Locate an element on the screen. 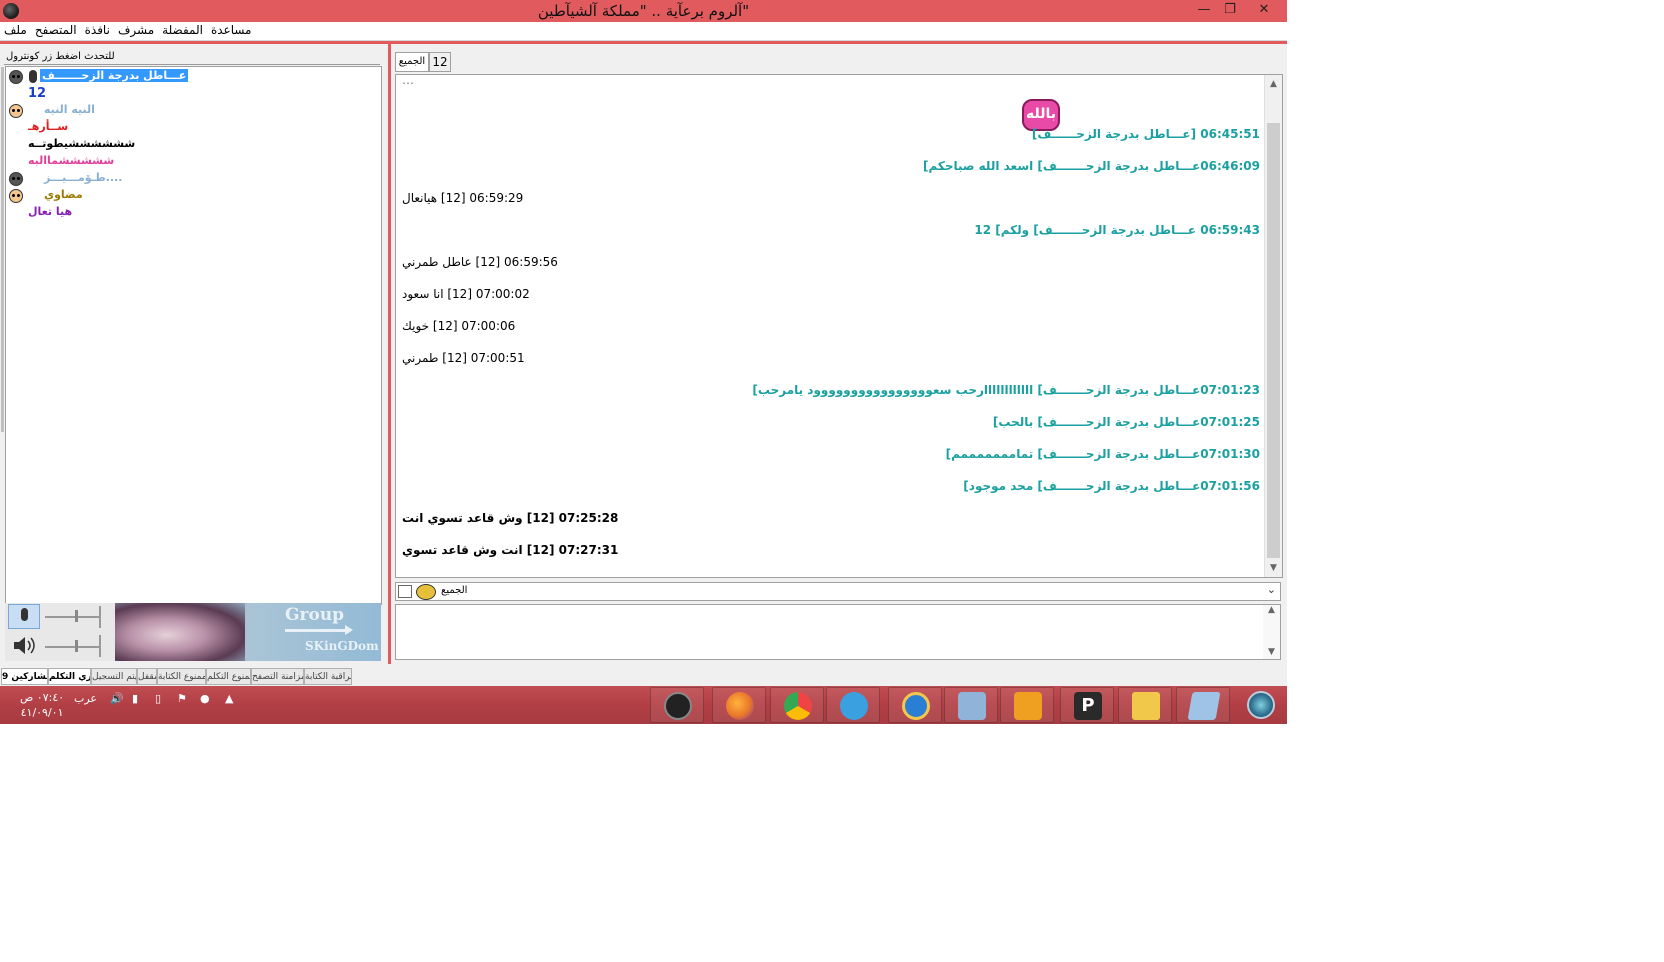 This screenshot has height=962, width=1664. tab-recording: يتم التسجيل is located at coordinates (114, 676).